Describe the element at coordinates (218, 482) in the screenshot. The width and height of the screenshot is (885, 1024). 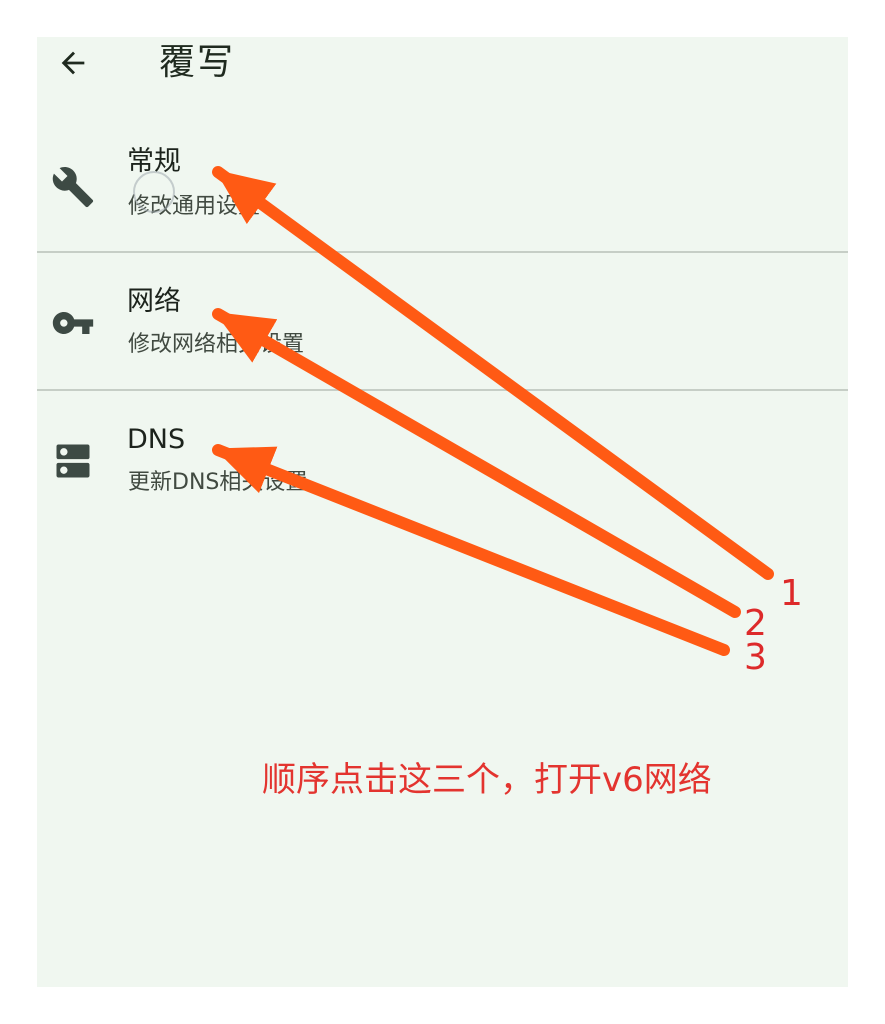
I see `settings-item-description: 更新DNS相关设置` at that location.